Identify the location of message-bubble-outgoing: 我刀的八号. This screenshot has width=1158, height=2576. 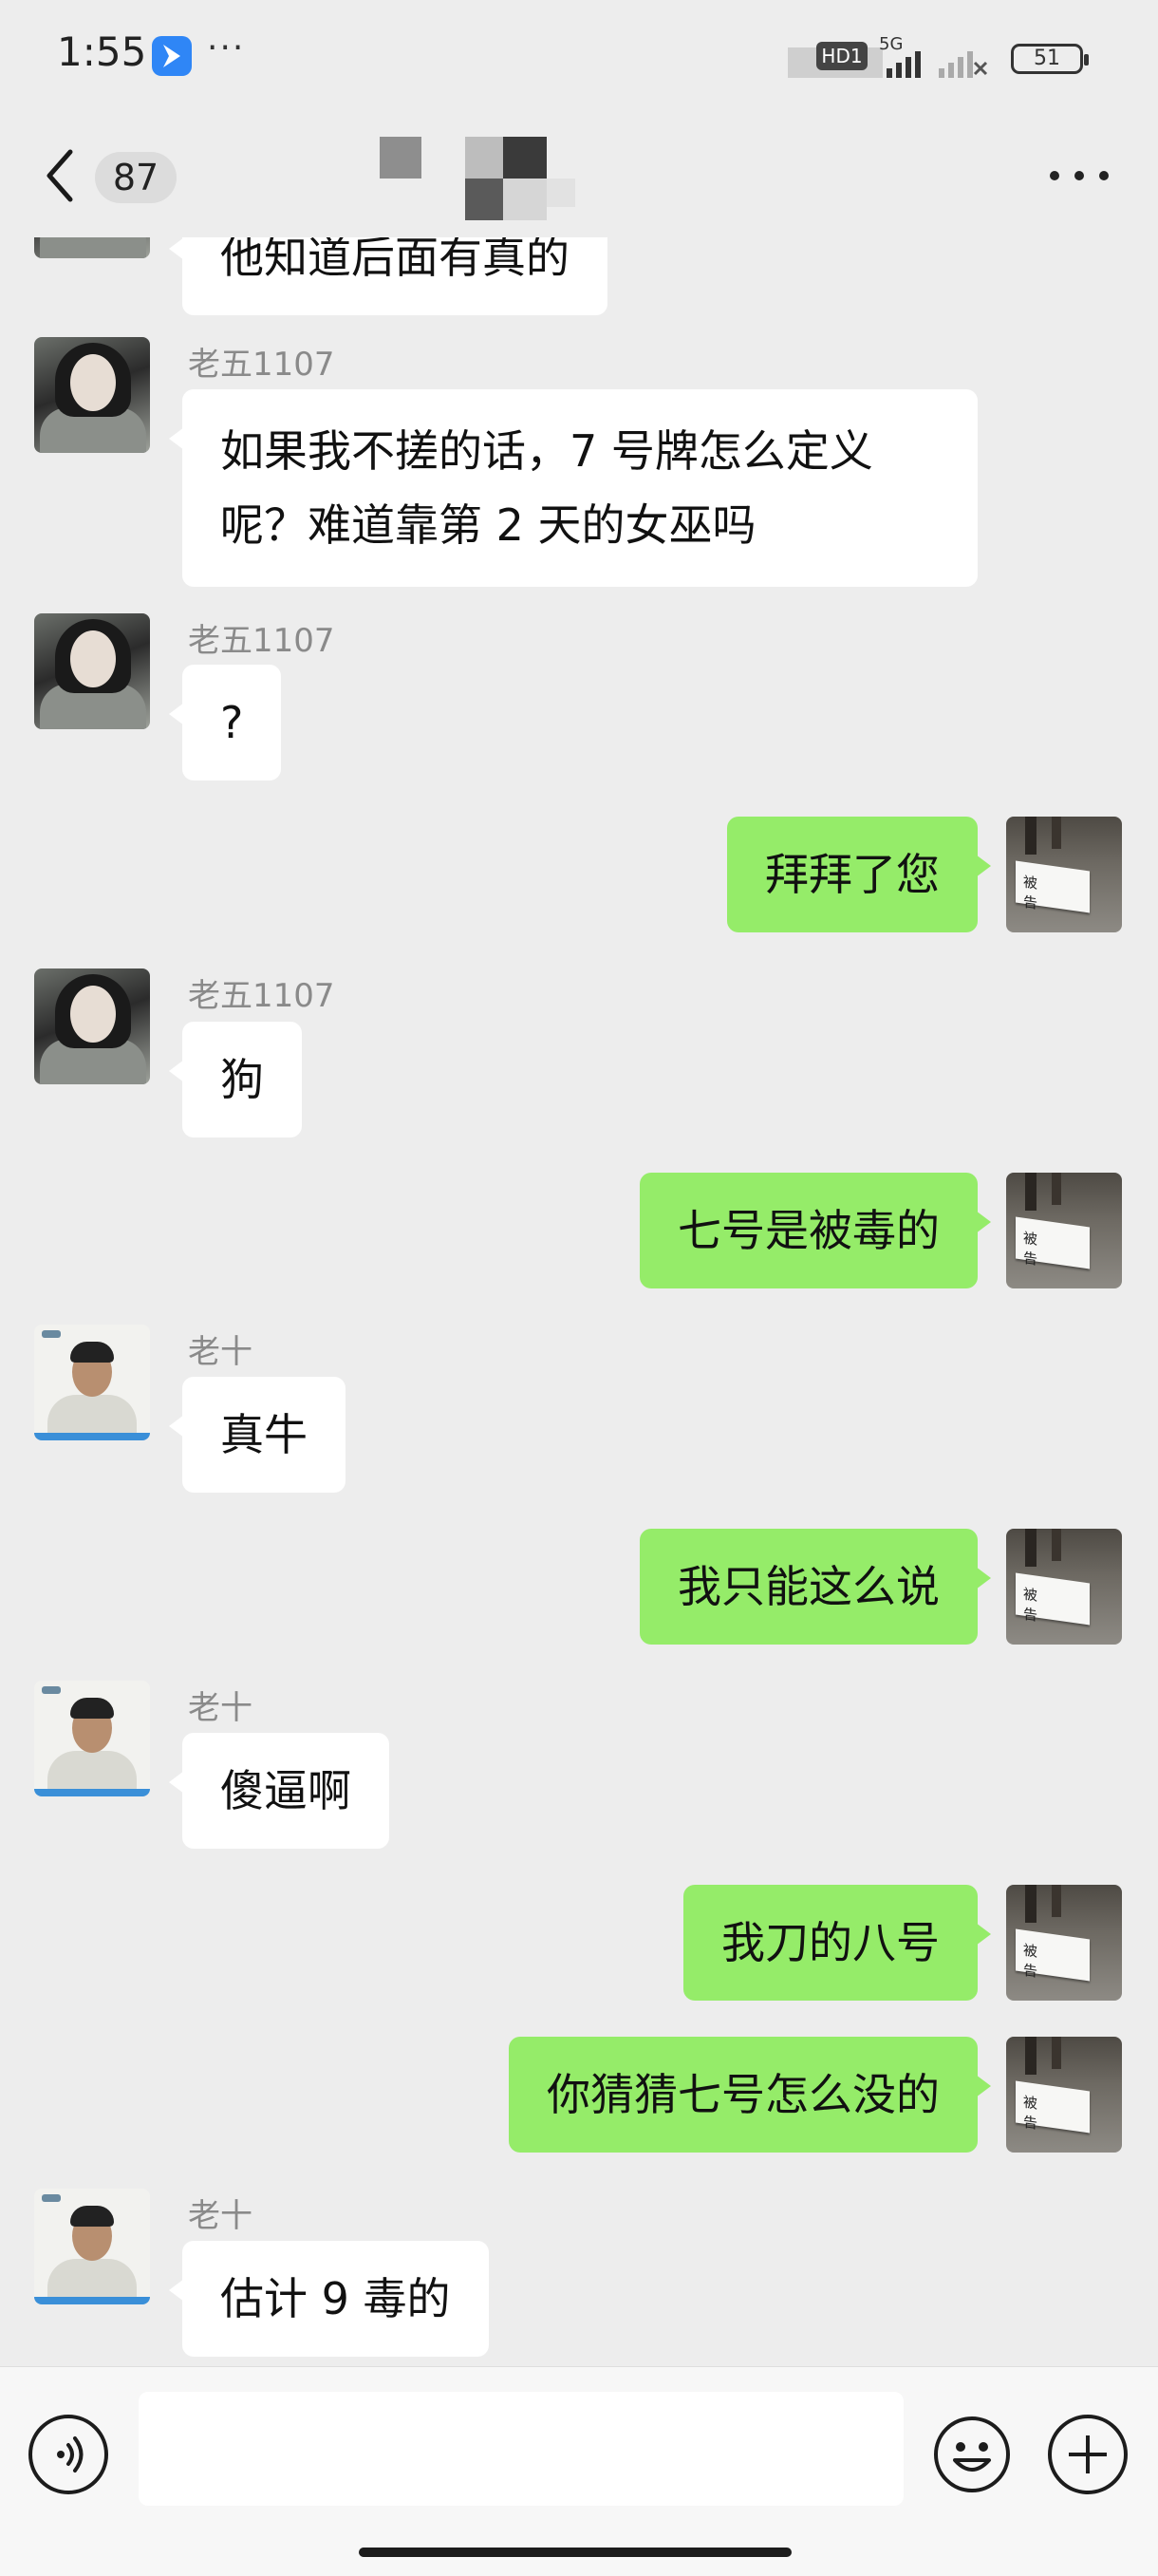
(837, 1943).